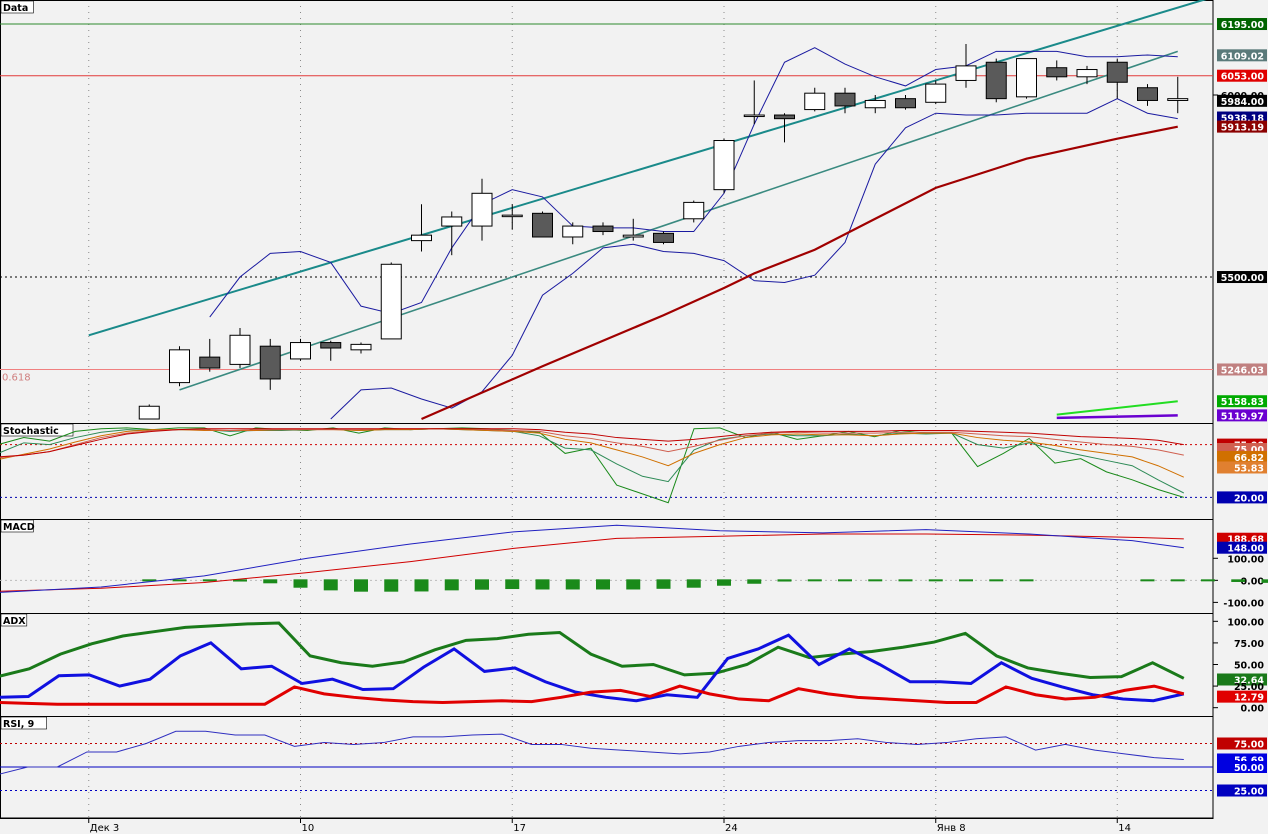  Describe the element at coordinates (1243, 25) in the screenshot. I see `level-value-label: 6195.00` at that location.